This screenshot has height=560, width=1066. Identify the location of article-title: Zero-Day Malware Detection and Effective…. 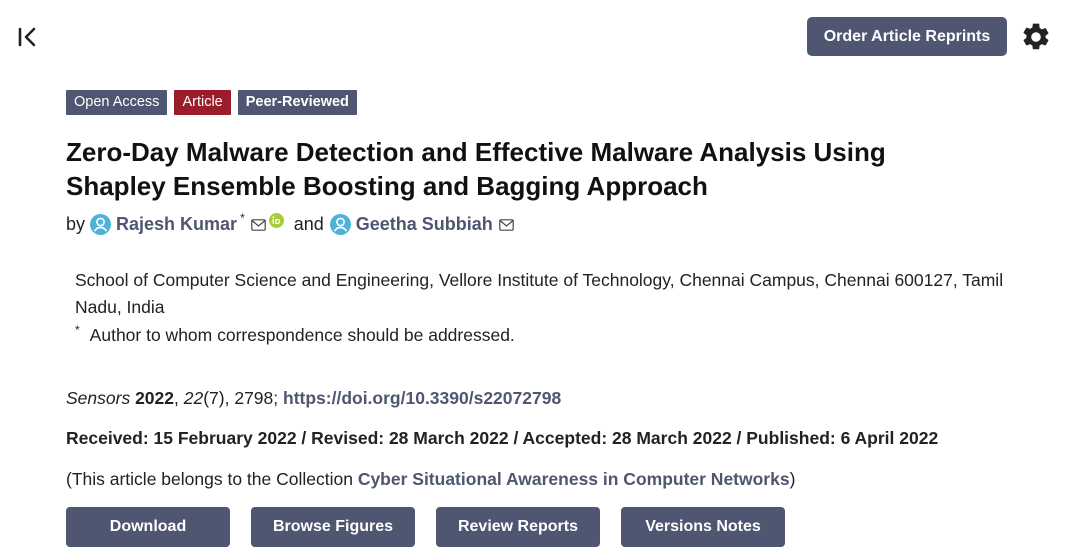
(476, 169).